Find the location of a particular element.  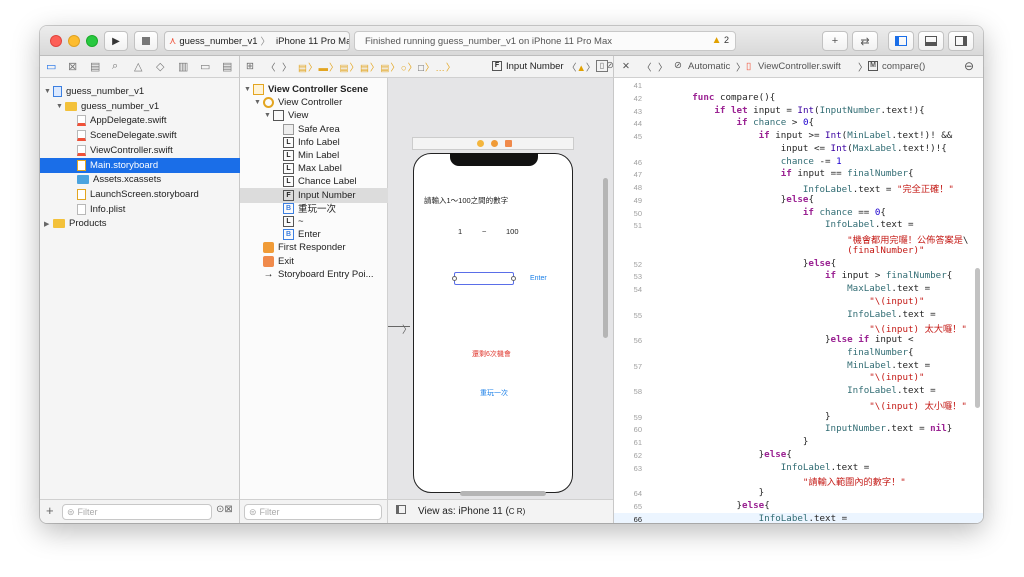

code-line: "\(input) 太大囉！" is located at coordinates (798, 328).